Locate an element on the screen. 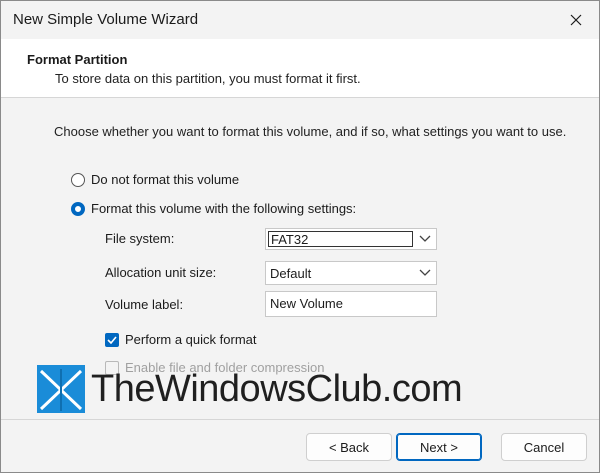  close-icon is located at coordinates (576, 20).